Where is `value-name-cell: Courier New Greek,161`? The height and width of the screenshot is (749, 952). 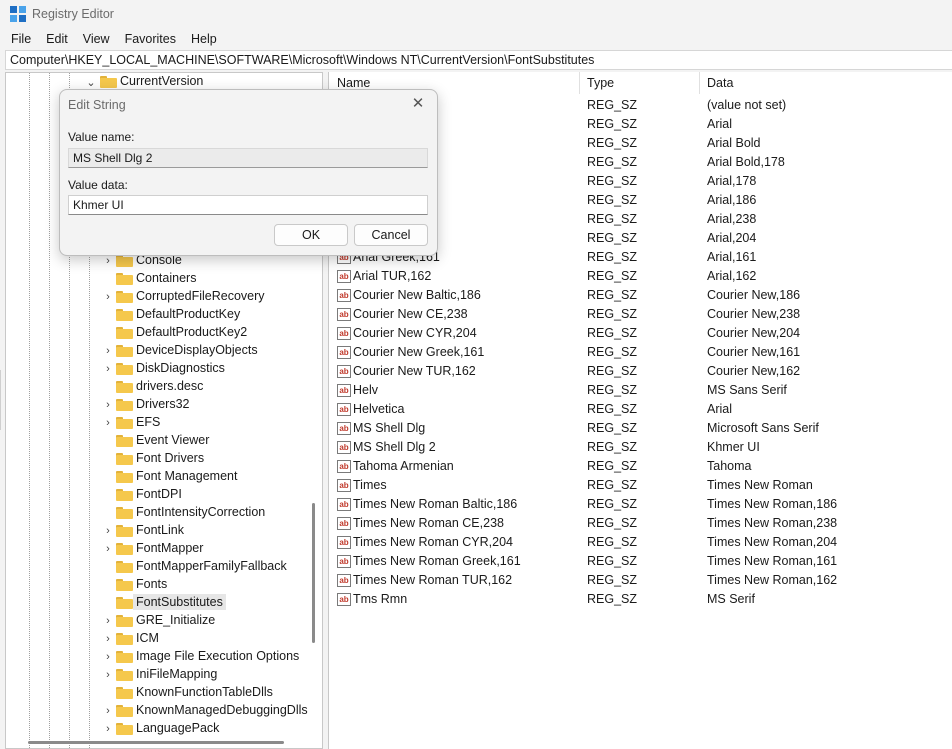
value-name-cell: Courier New Greek,161 is located at coordinates (419, 352).